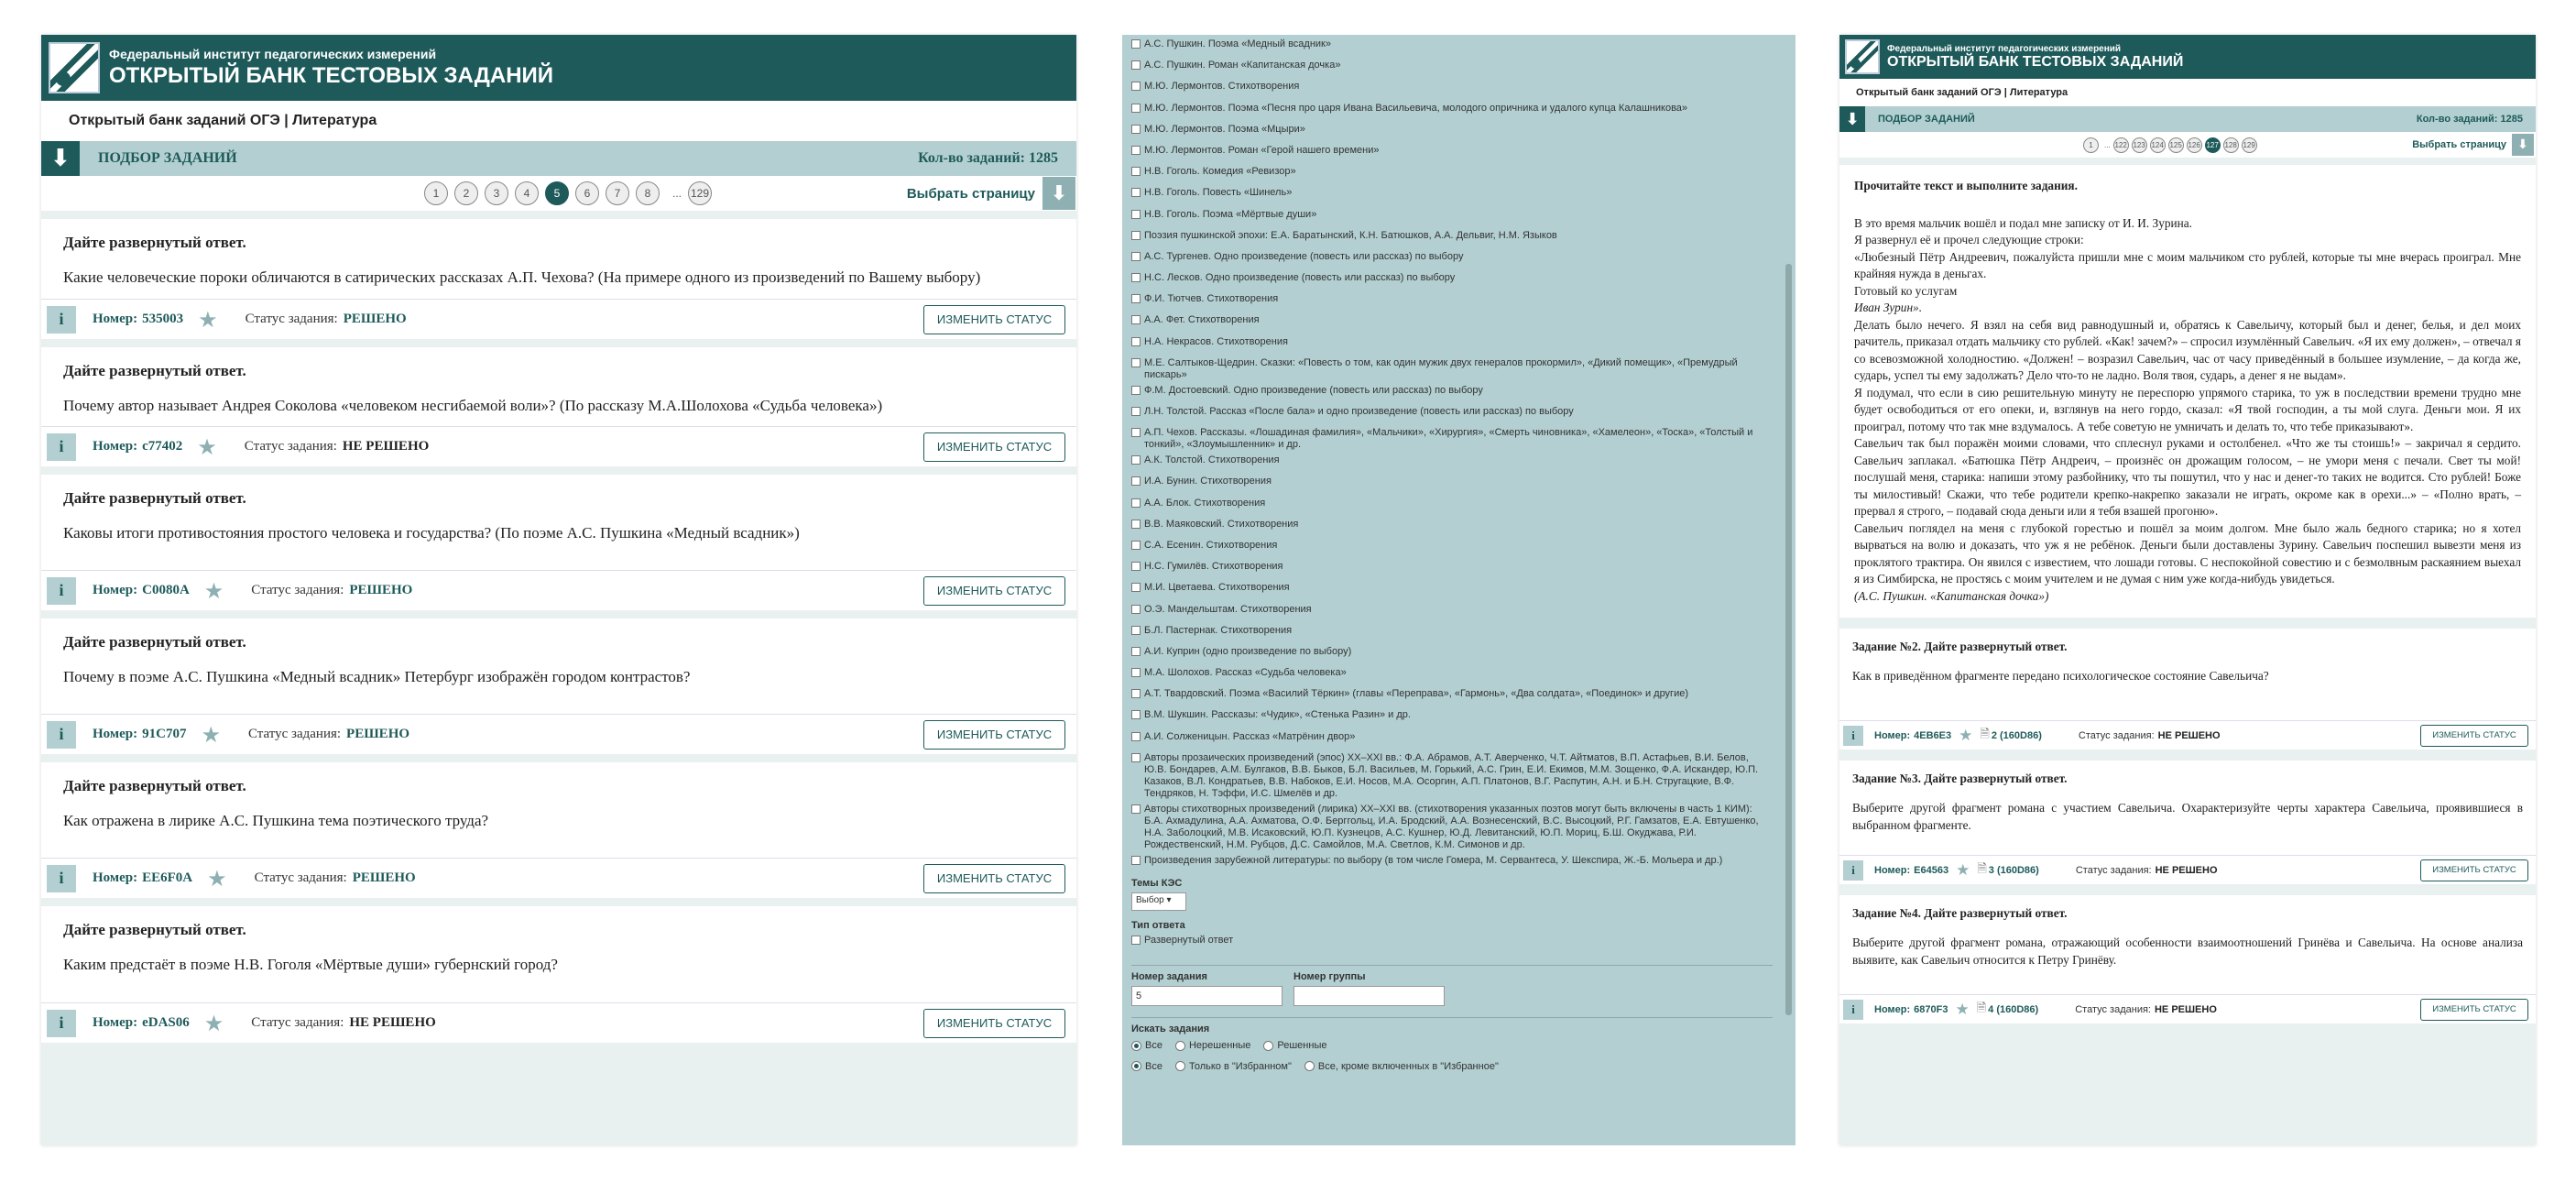 The image size is (2576, 1182). I want to click on topic-option: А.И. Солженицын. Рассказ «Матрёнин двор», so click(1452, 739).